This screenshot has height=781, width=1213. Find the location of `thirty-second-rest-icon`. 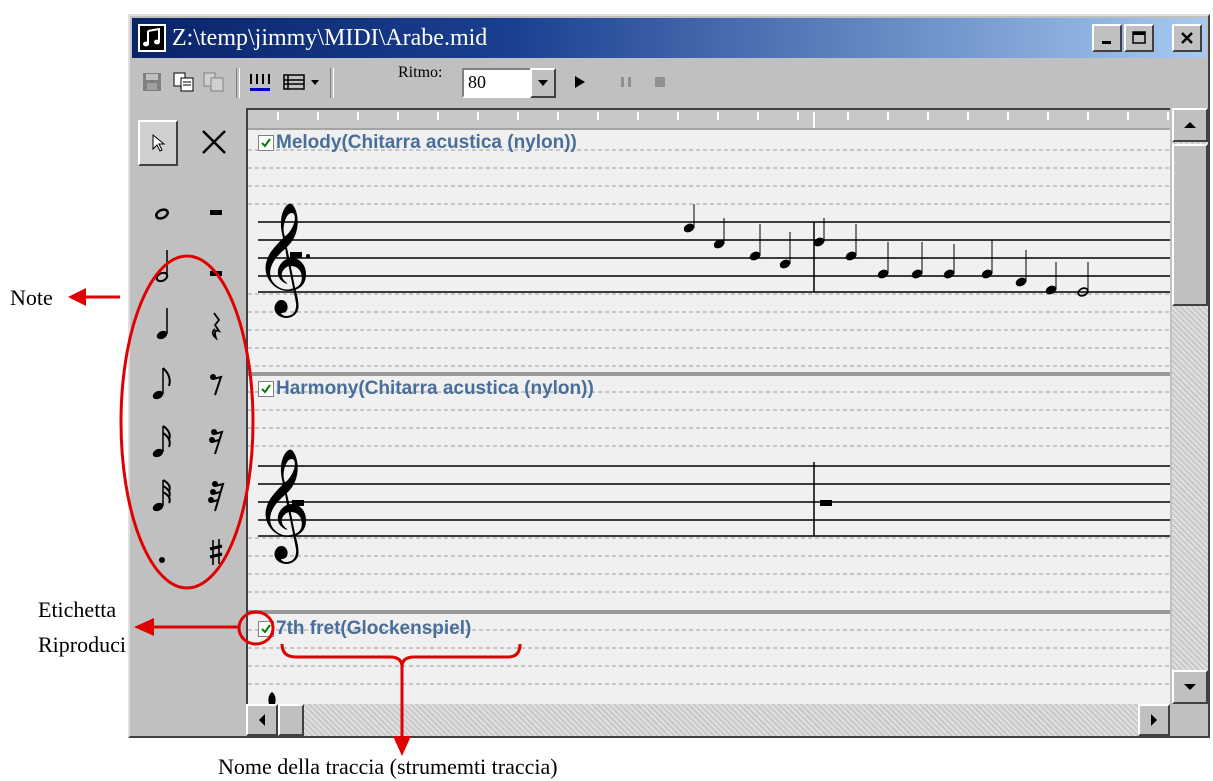

thirty-second-rest-icon is located at coordinates (216, 496).